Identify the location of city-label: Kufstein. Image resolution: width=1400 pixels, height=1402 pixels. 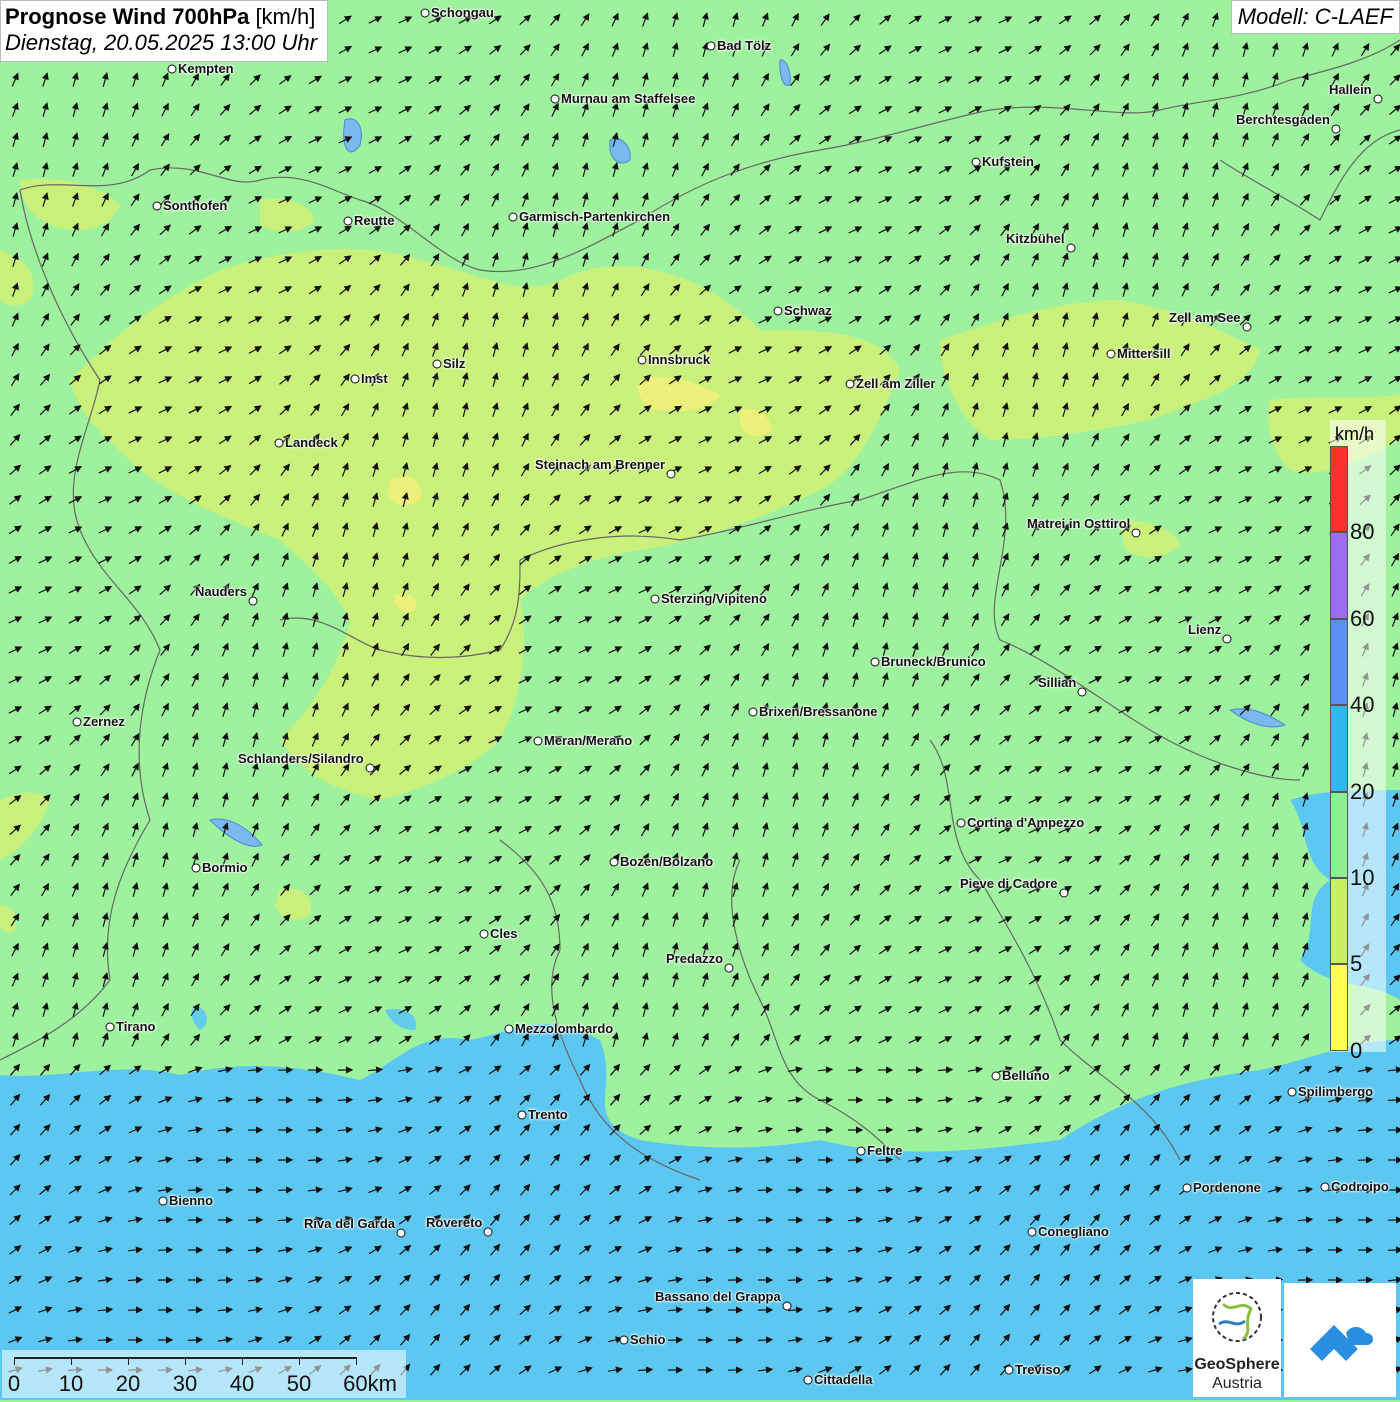
(1008, 161).